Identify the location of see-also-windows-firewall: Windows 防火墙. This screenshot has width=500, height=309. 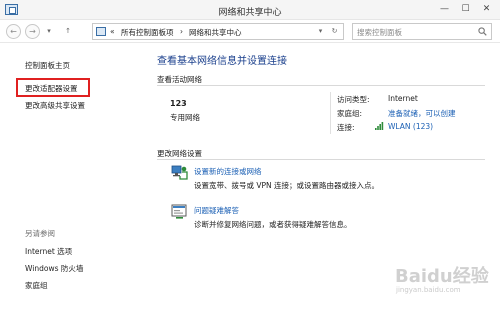
(54, 268).